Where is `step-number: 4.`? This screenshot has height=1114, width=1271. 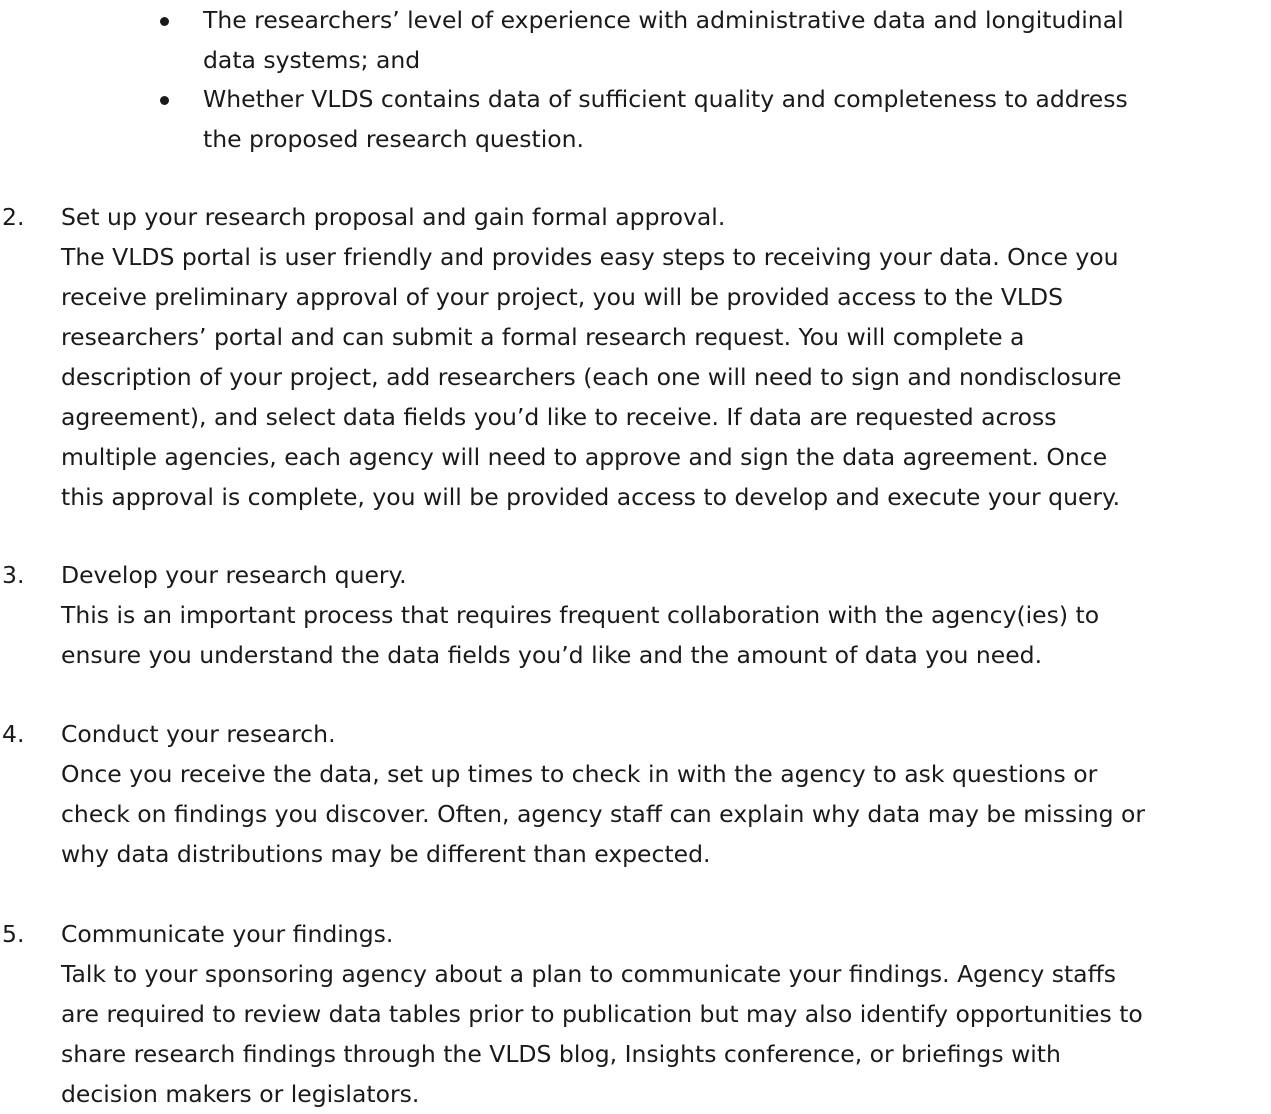
step-number: 4. is located at coordinates (13, 734).